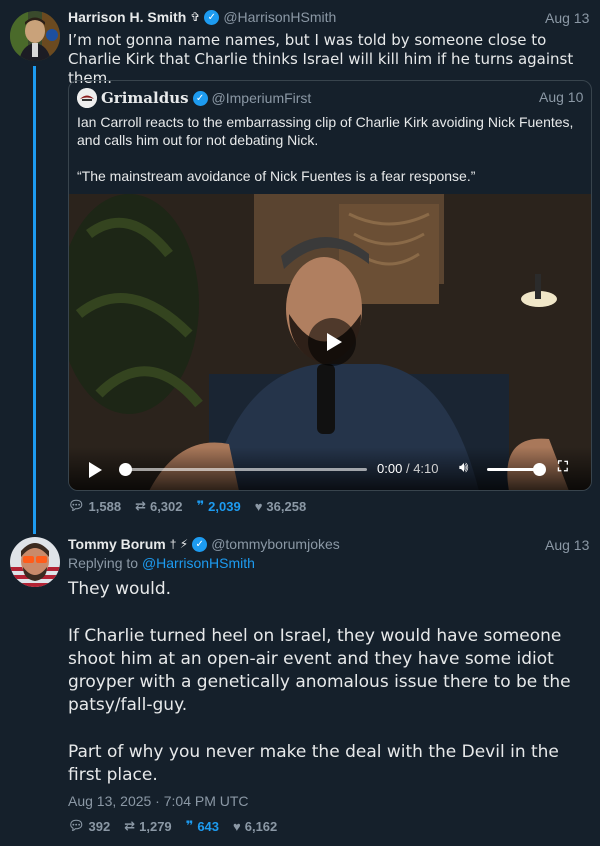 The height and width of the screenshot is (846, 600). Describe the element at coordinates (95, 470) in the screenshot. I see `play-icon` at that location.